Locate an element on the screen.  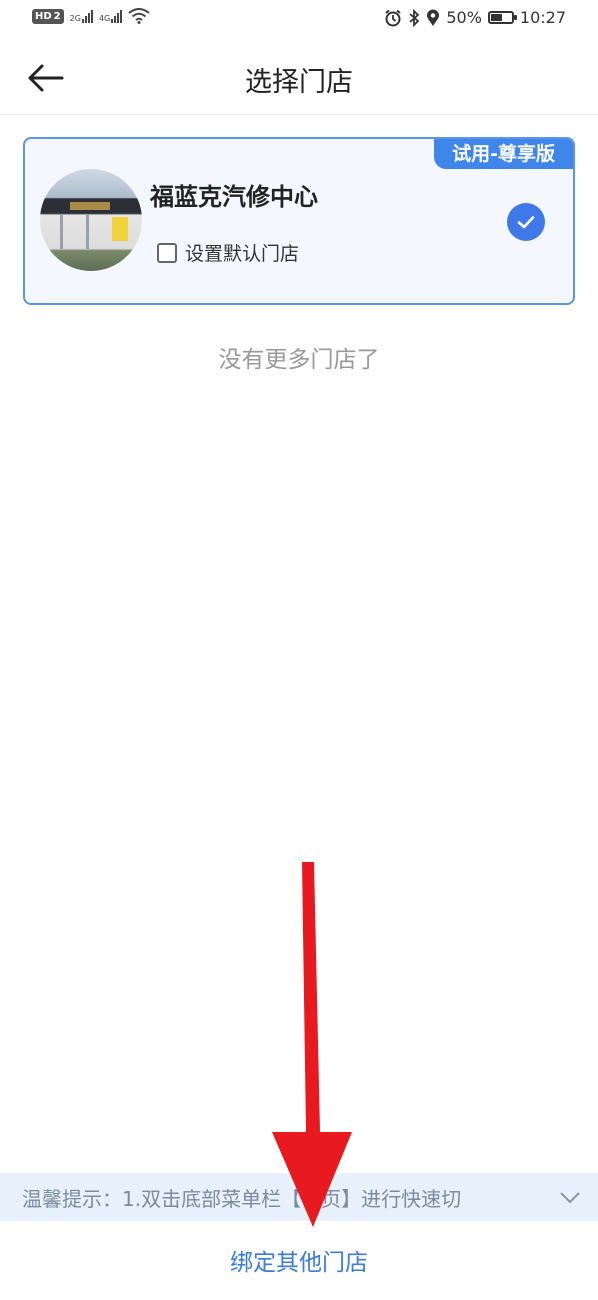
store-name: 福蓝克汽修中心 is located at coordinates (234, 197).